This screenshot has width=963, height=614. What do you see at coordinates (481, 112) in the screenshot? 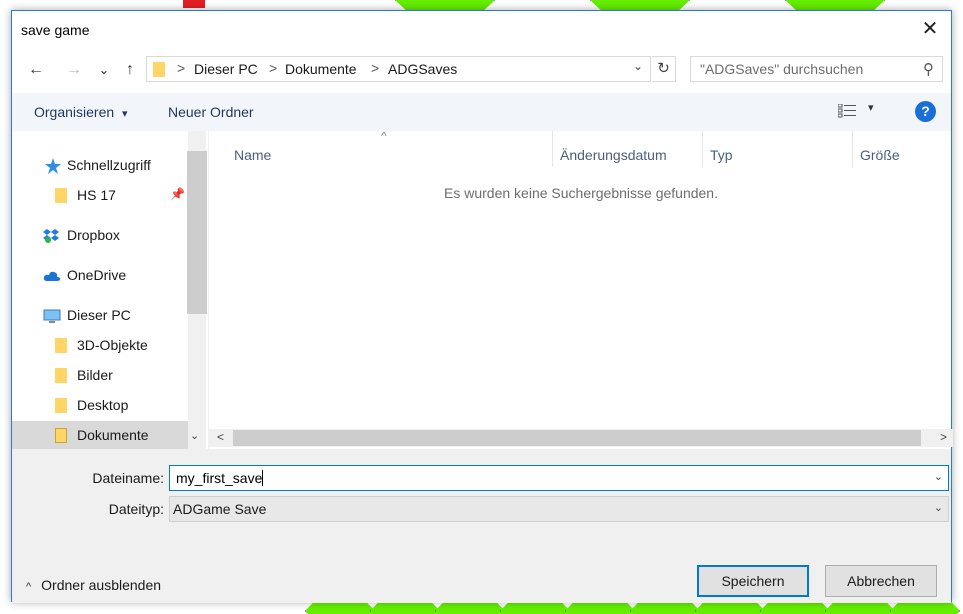
I see `command-toolbar: Organisieren ▾ Neuer Ordner ▾ ?` at bounding box center [481, 112].